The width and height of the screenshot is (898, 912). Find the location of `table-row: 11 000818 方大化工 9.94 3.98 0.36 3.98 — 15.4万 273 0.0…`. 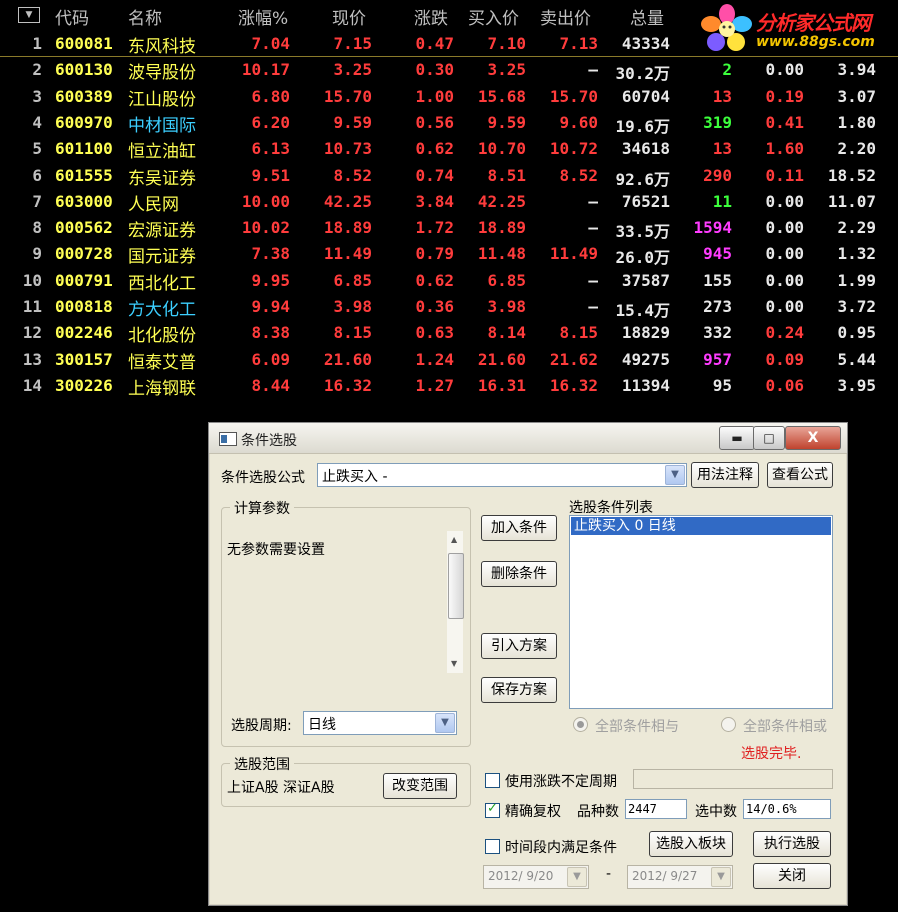

table-row: 11 000818 方大化工 9.94 3.98 0.36 3.98 — 15.4万 273 0.0… is located at coordinates (449, 306).